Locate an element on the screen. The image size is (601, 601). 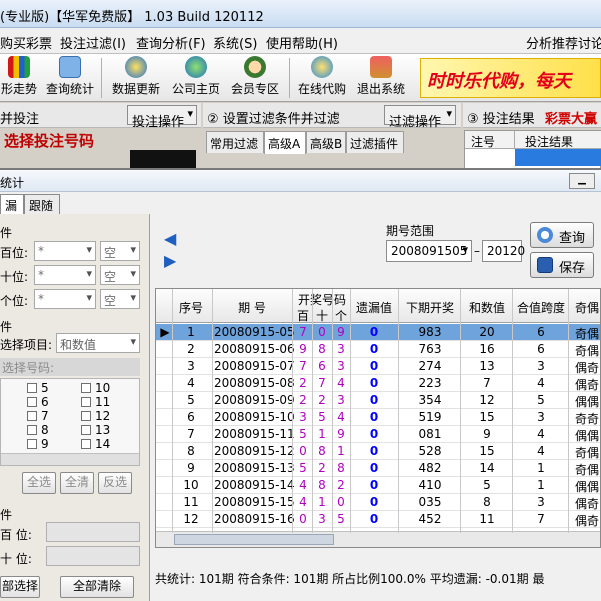
menu-buy-lottery: 购买彩票 is located at coordinates (26, 42).